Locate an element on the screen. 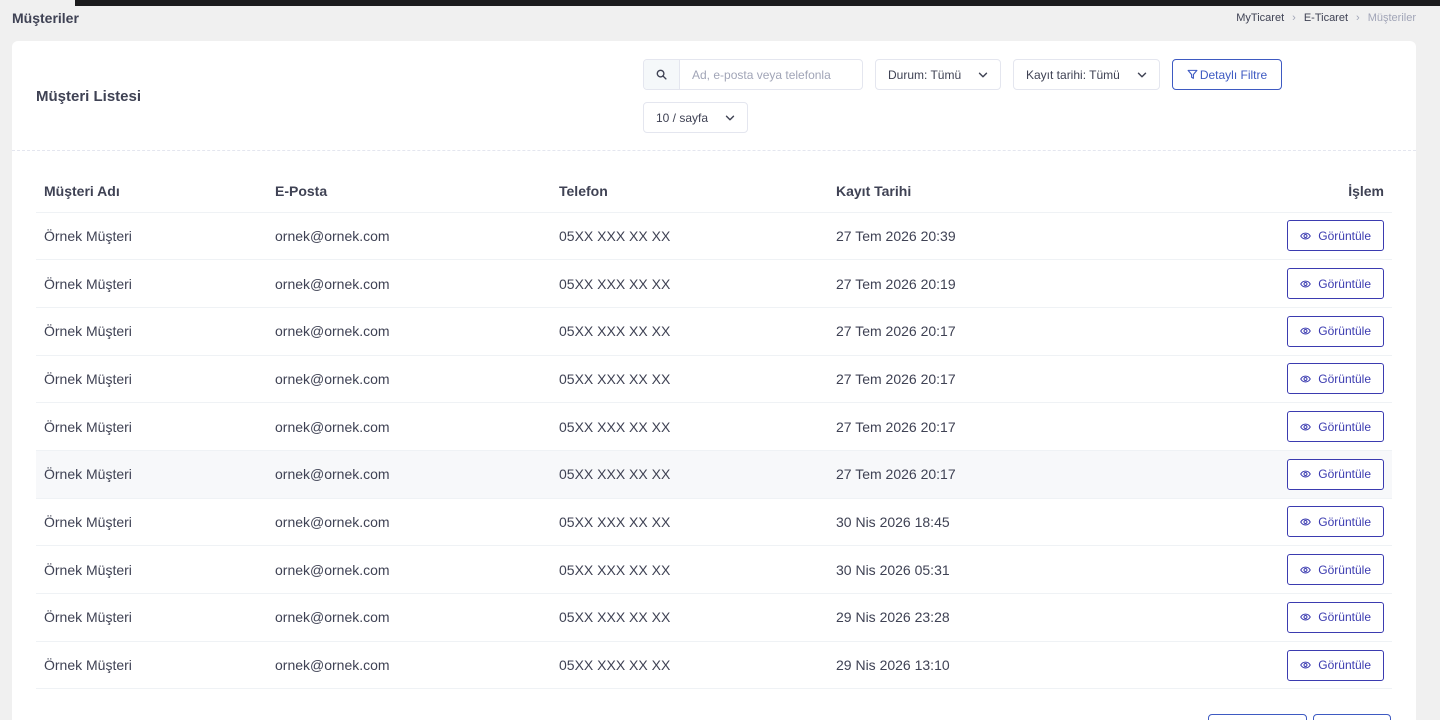  date-filter-select: Kayıt tarihi: Tümü is located at coordinates (1086, 74).